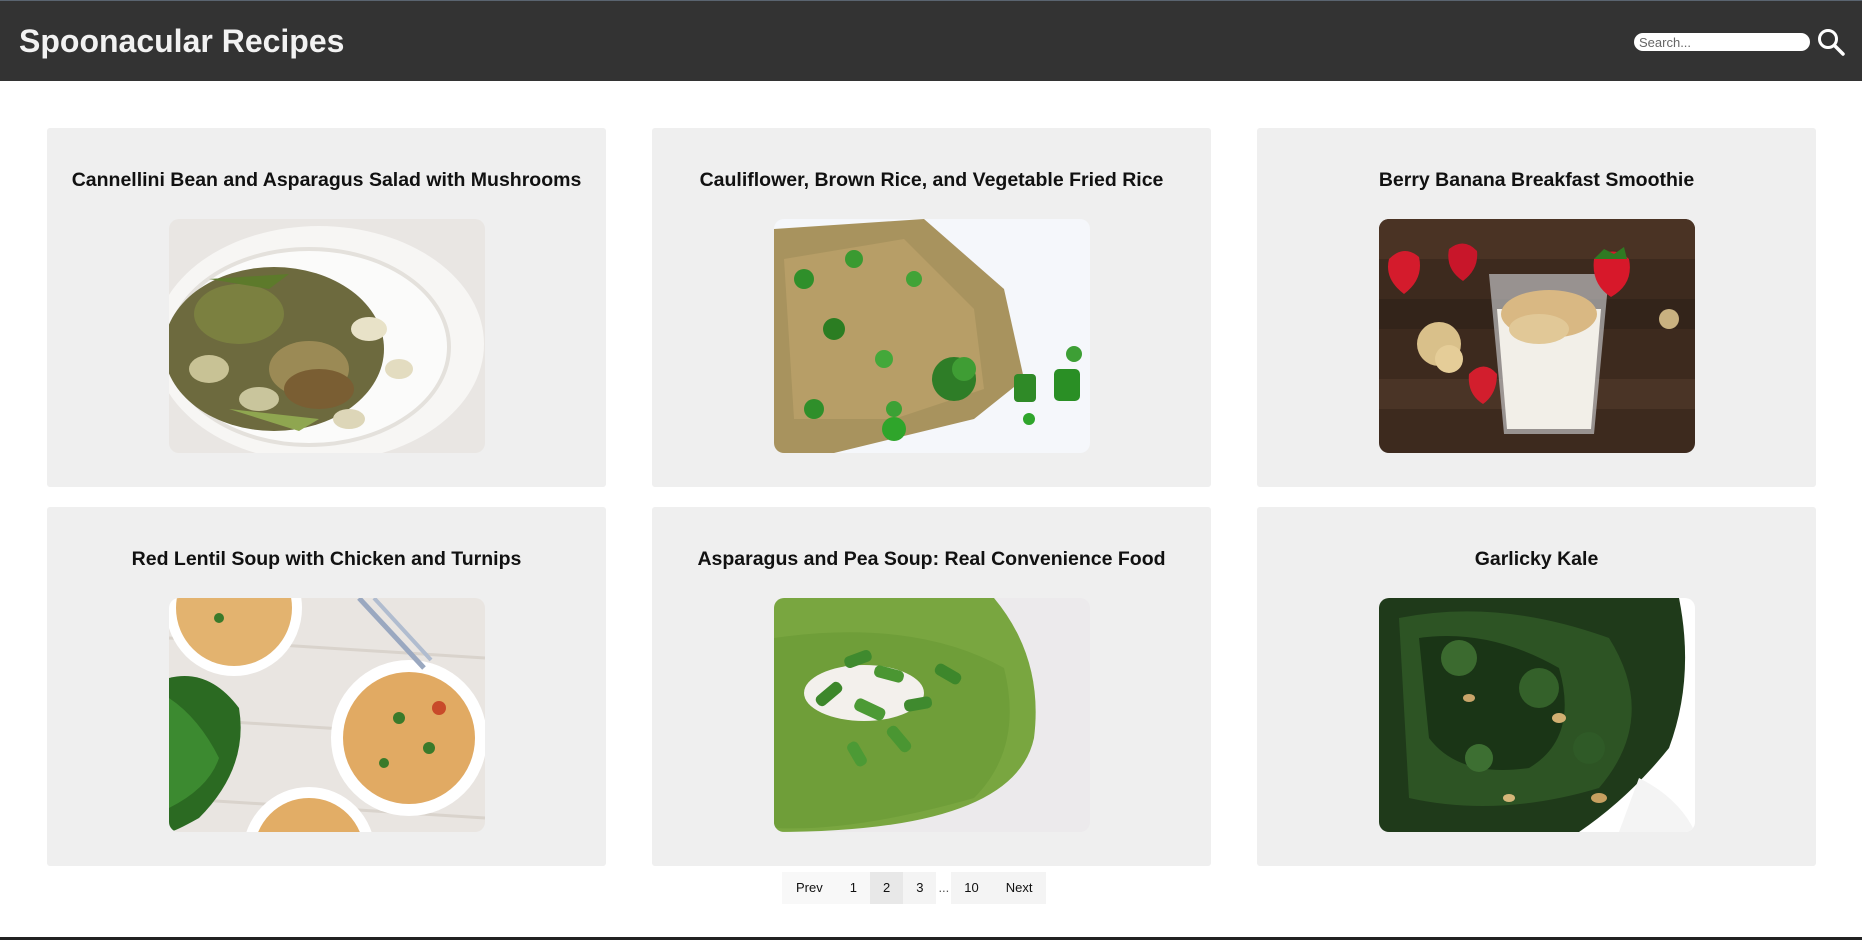  I want to click on search-bar, so click(1741, 42).